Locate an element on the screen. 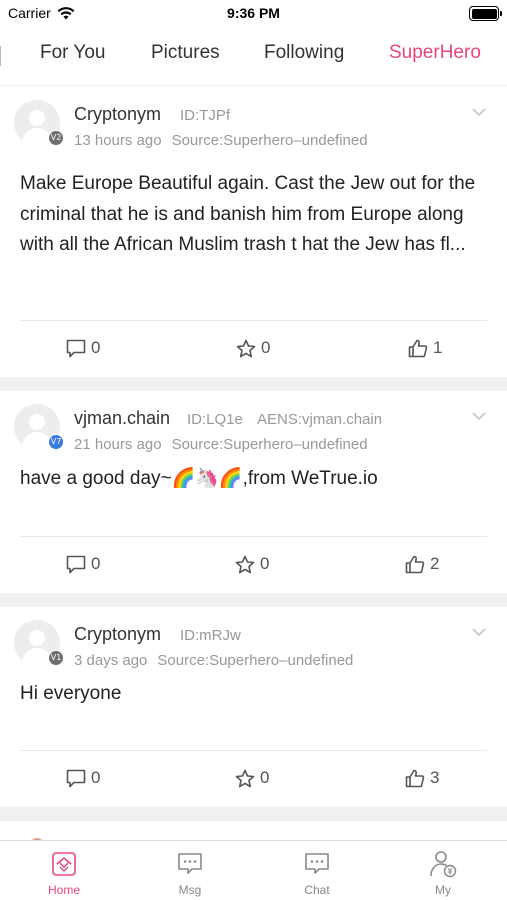  username: vjman.chain is located at coordinates (122, 418).